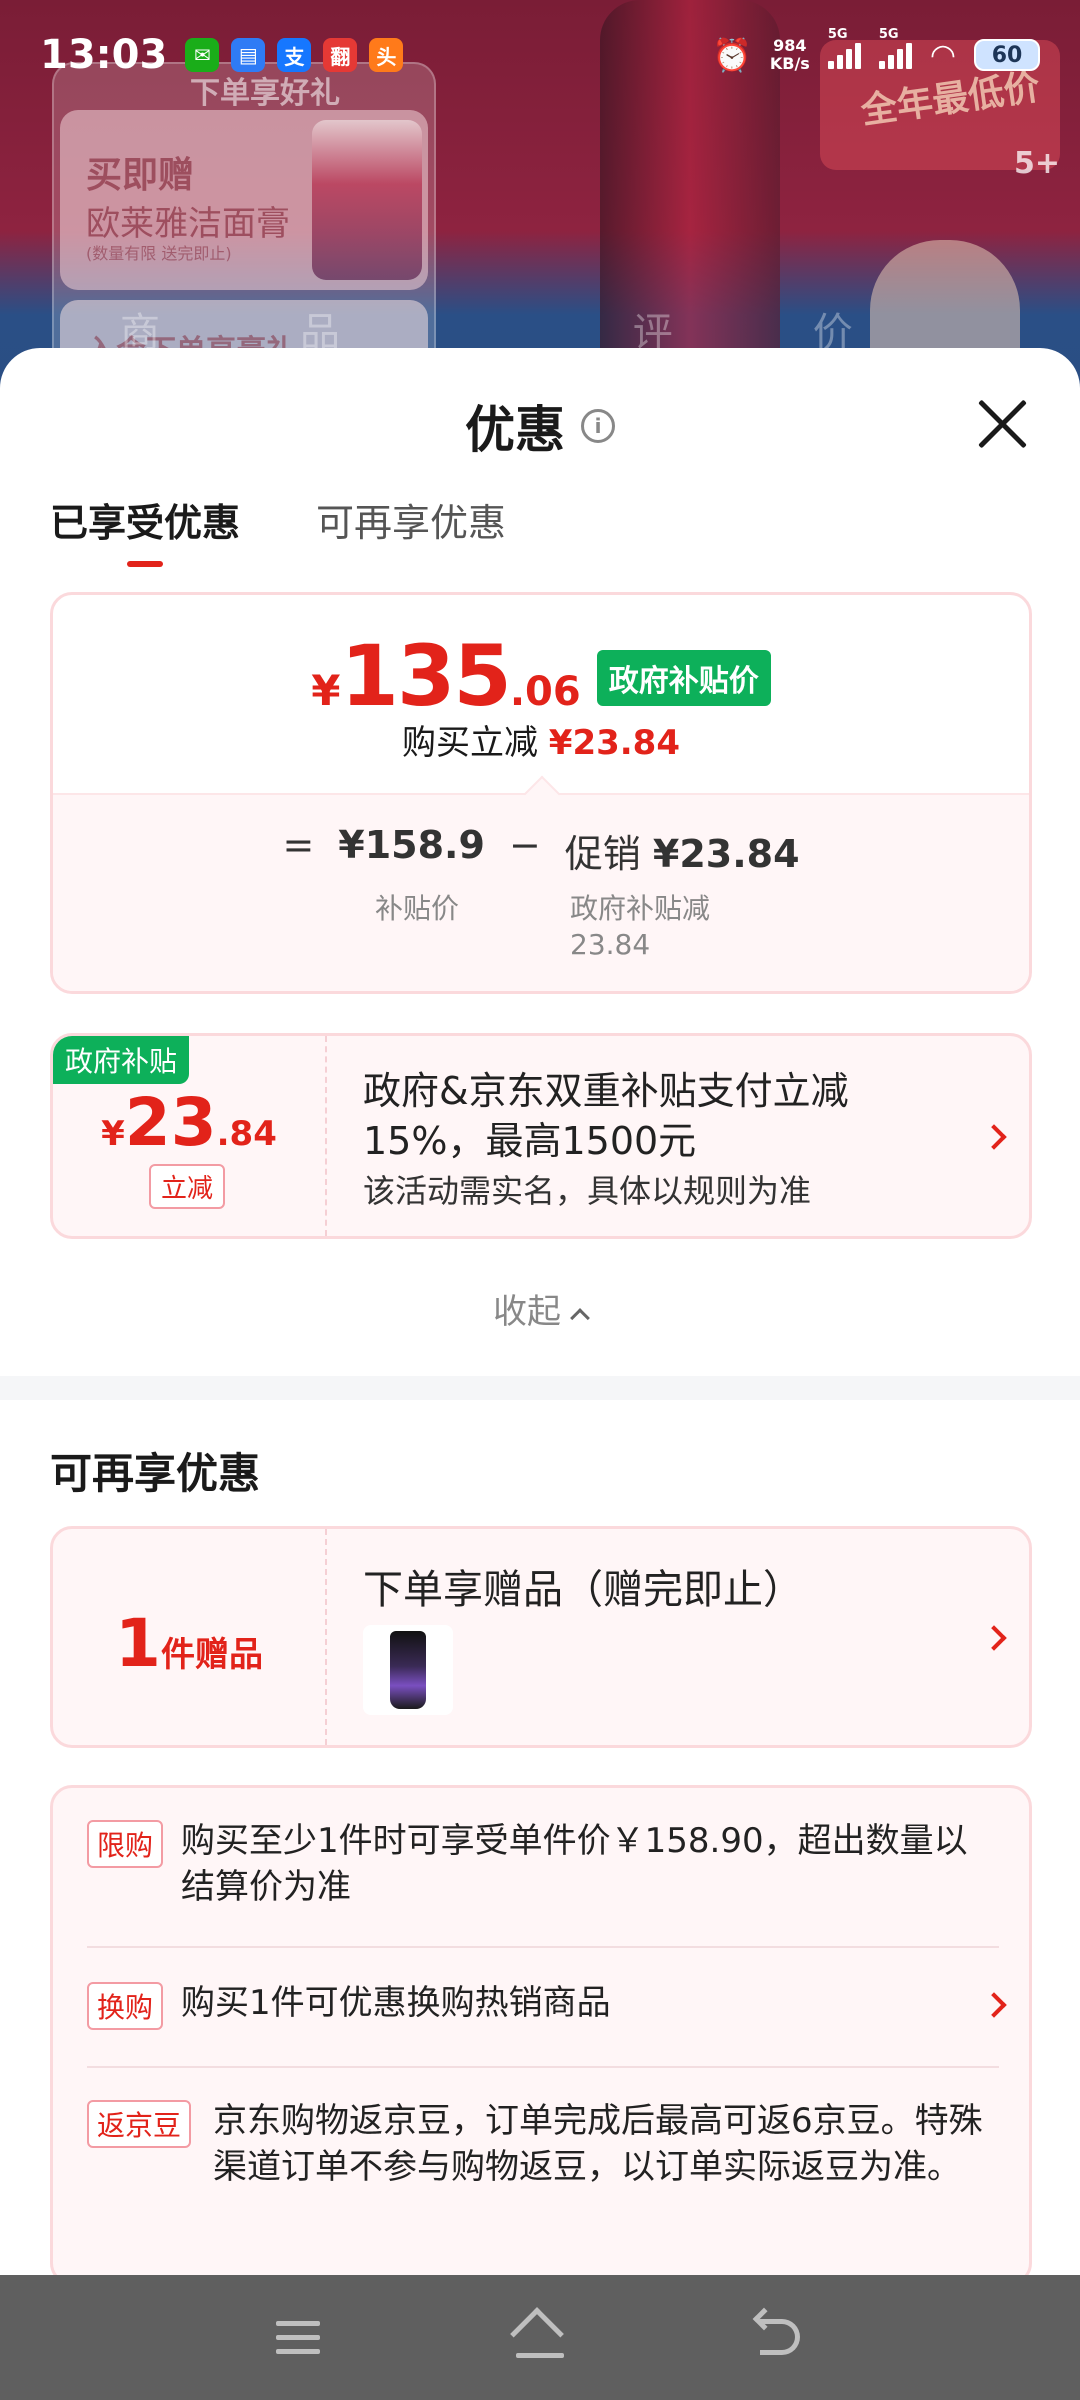 The height and width of the screenshot is (2400, 1080). What do you see at coordinates (411, 529) in the screenshot?
I see `tab-available: 可再享优惠` at bounding box center [411, 529].